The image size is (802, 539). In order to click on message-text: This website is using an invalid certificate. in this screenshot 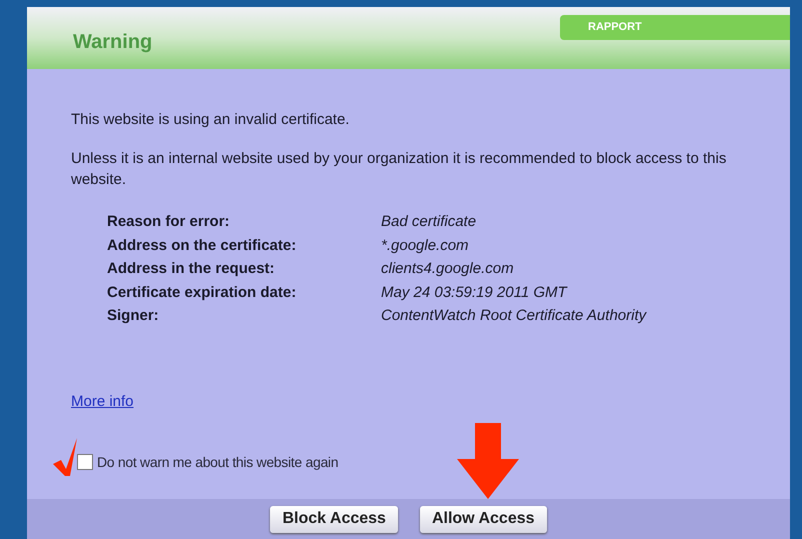, I will do `click(210, 120)`.